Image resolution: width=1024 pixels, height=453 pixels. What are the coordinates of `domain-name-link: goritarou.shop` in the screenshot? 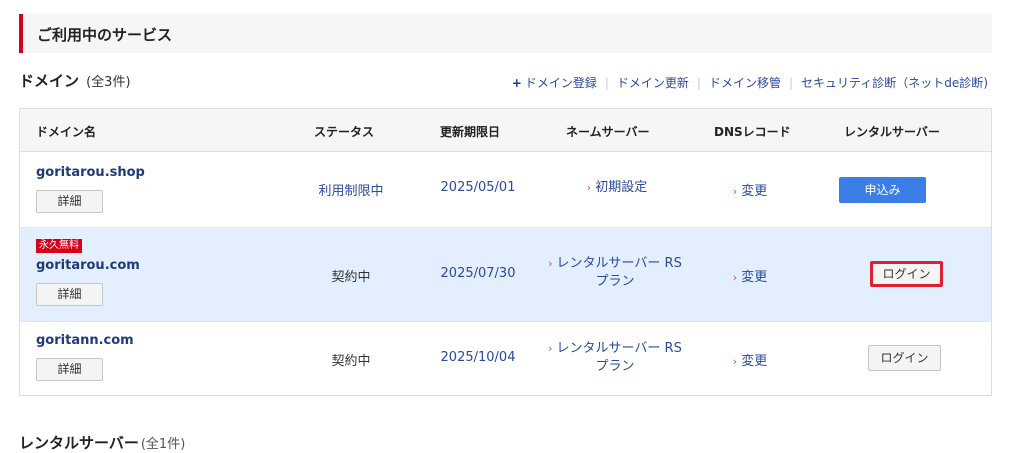 It's located at (90, 172).